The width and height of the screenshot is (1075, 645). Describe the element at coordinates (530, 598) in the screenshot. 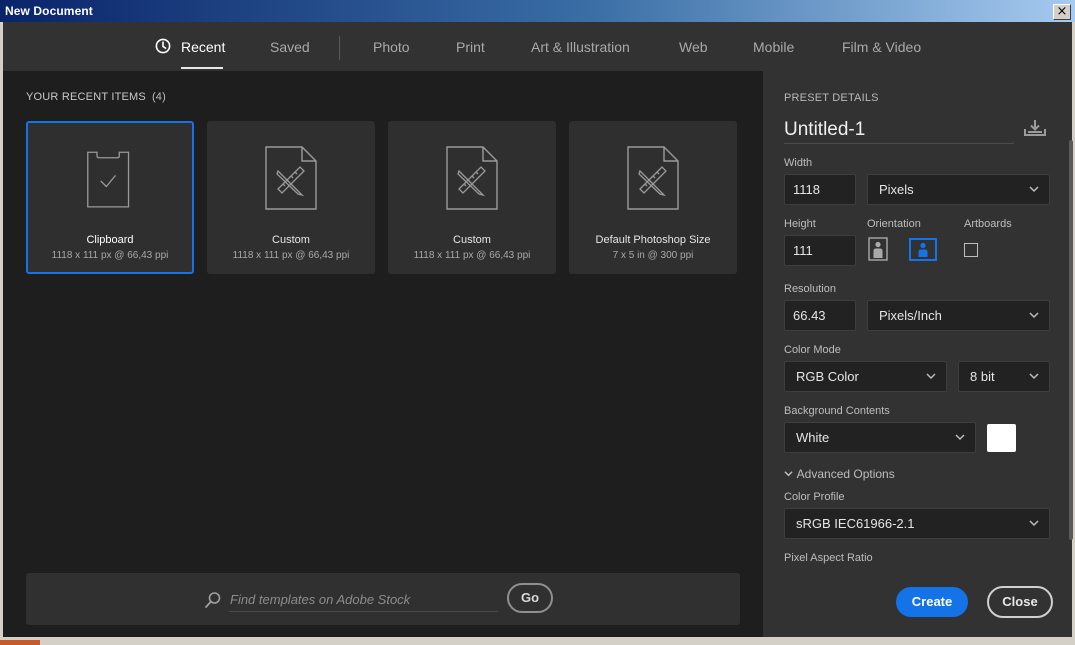

I see `go-button: Go` at that location.